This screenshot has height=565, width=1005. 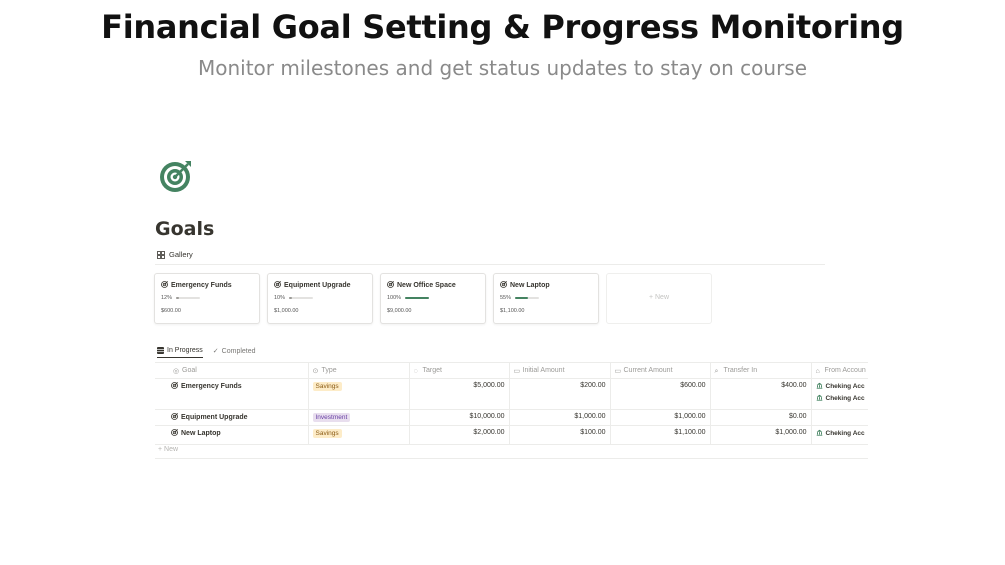 I want to click on tab-completed-label: Completed, so click(x=238, y=351).